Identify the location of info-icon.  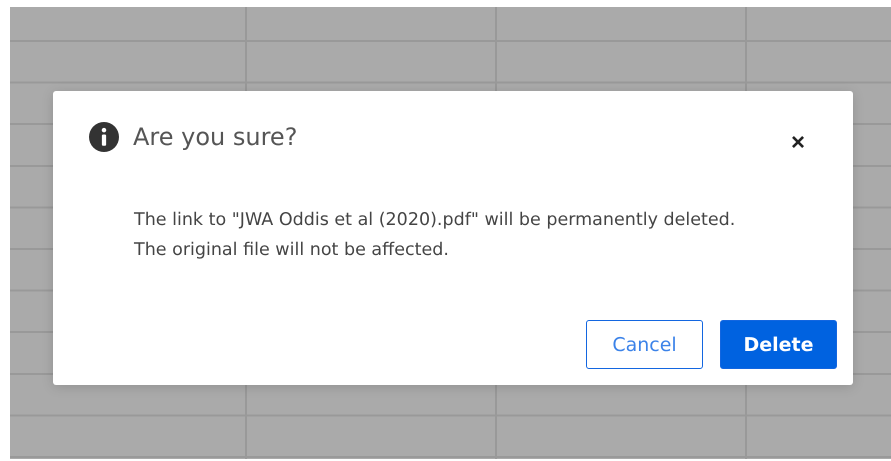
(104, 137).